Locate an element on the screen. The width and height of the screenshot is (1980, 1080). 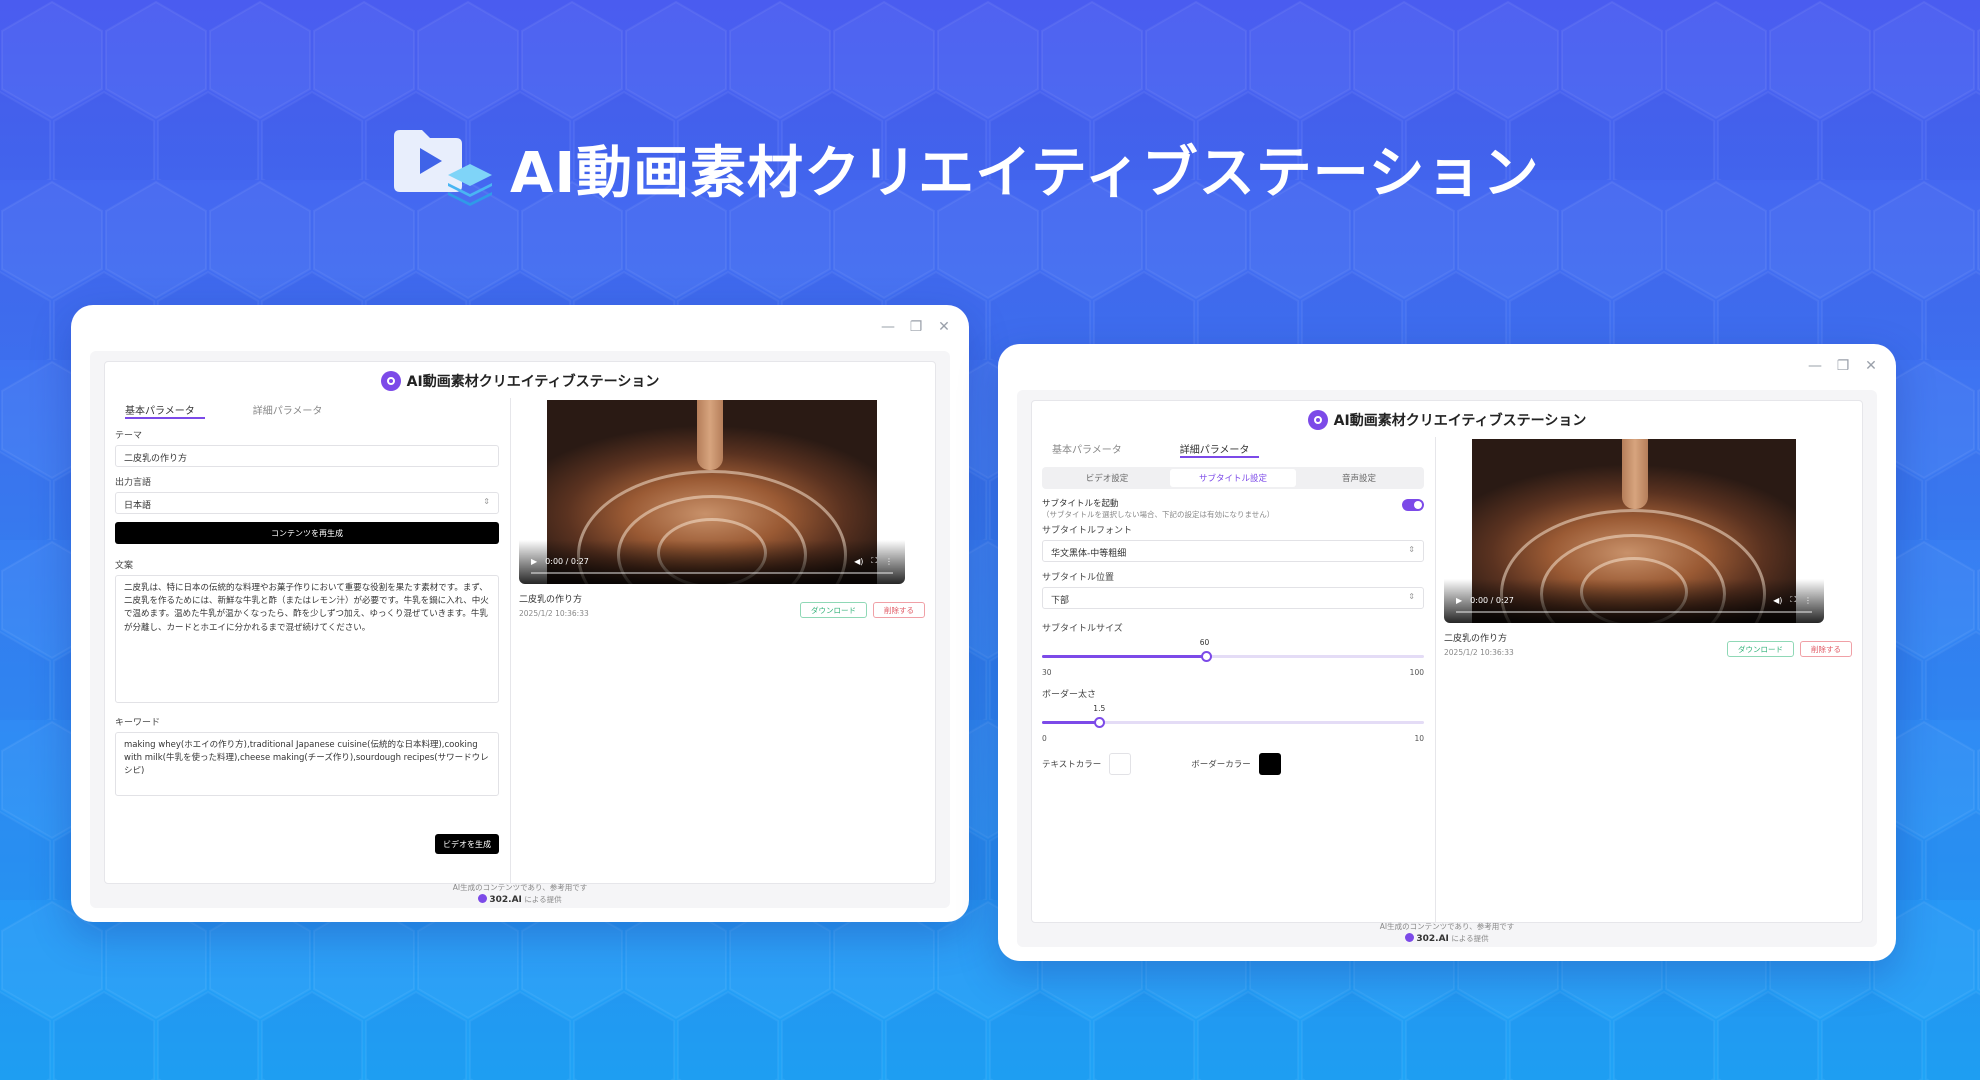
settings-segments: ビデオ設定 サブタイトル設定 音声設定 is located at coordinates (1233, 478).